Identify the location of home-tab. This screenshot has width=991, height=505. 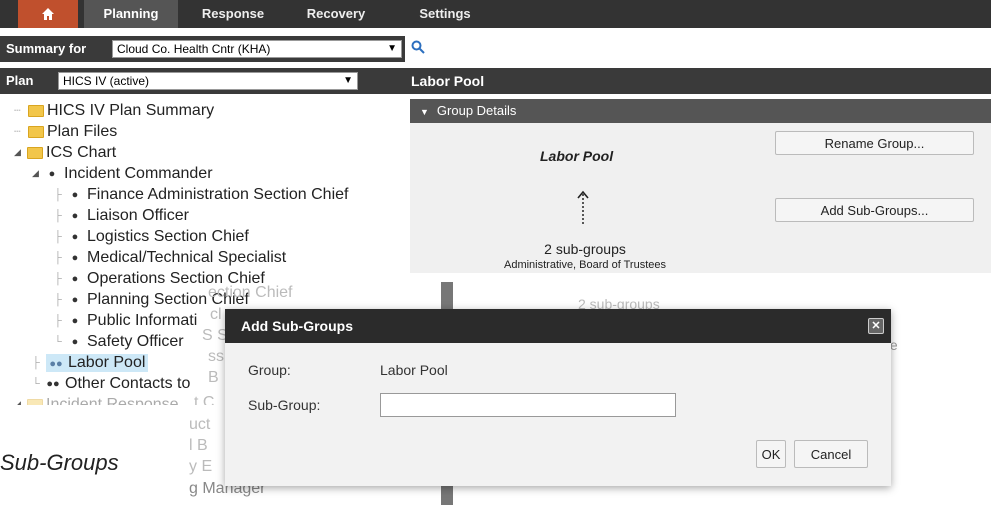
(48, 14).